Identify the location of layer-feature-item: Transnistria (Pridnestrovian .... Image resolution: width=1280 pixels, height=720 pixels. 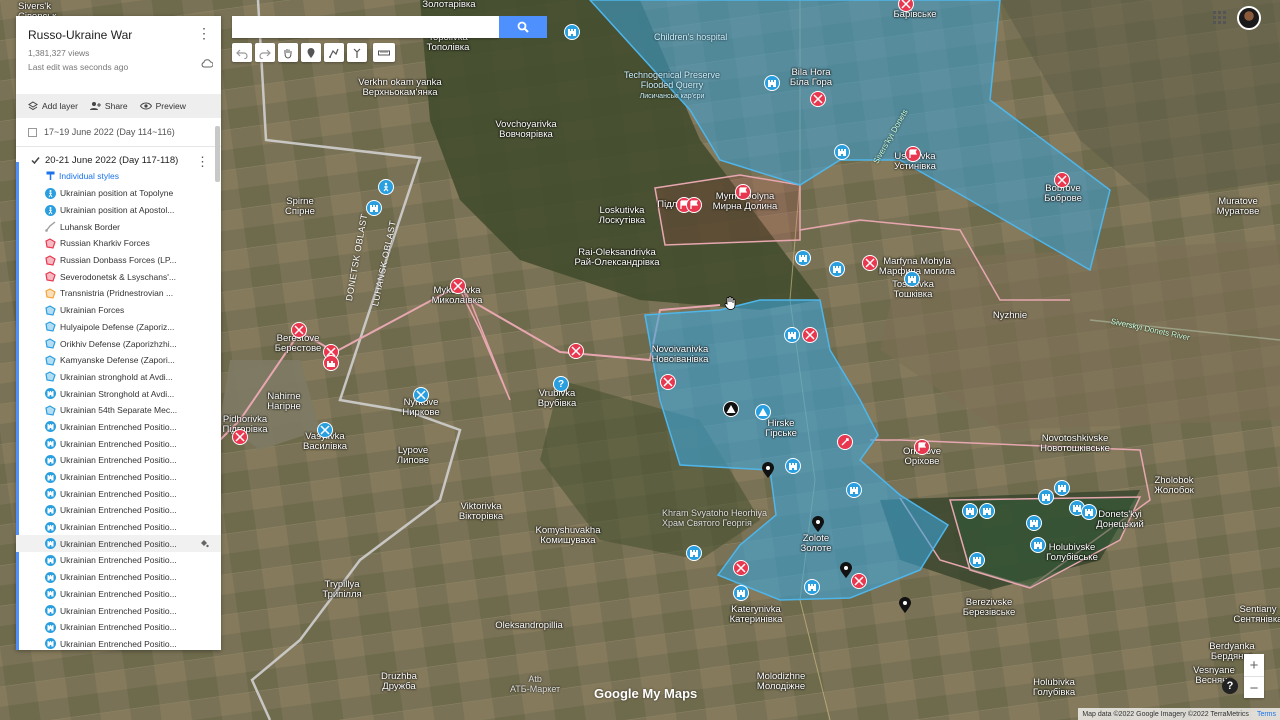
(118, 293).